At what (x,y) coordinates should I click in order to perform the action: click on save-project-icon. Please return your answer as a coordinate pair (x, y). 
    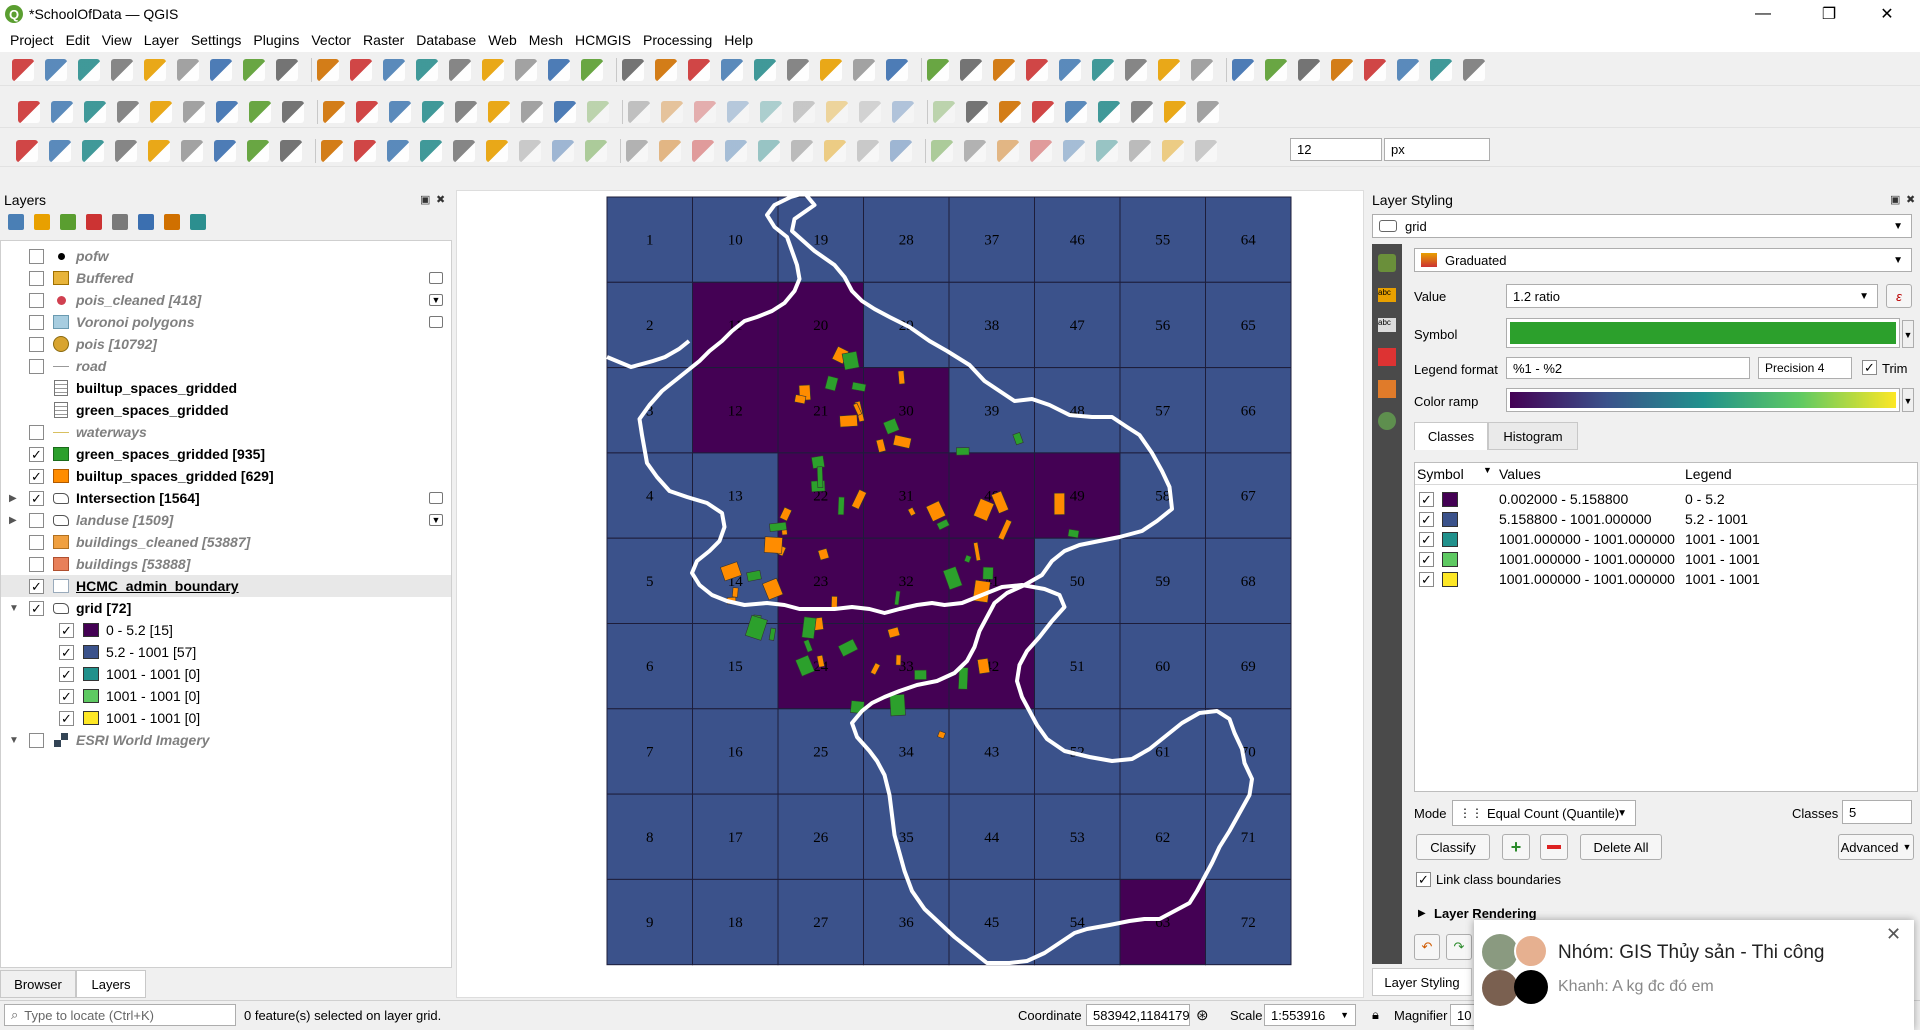
    Looking at the image, I should click on (89, 70).